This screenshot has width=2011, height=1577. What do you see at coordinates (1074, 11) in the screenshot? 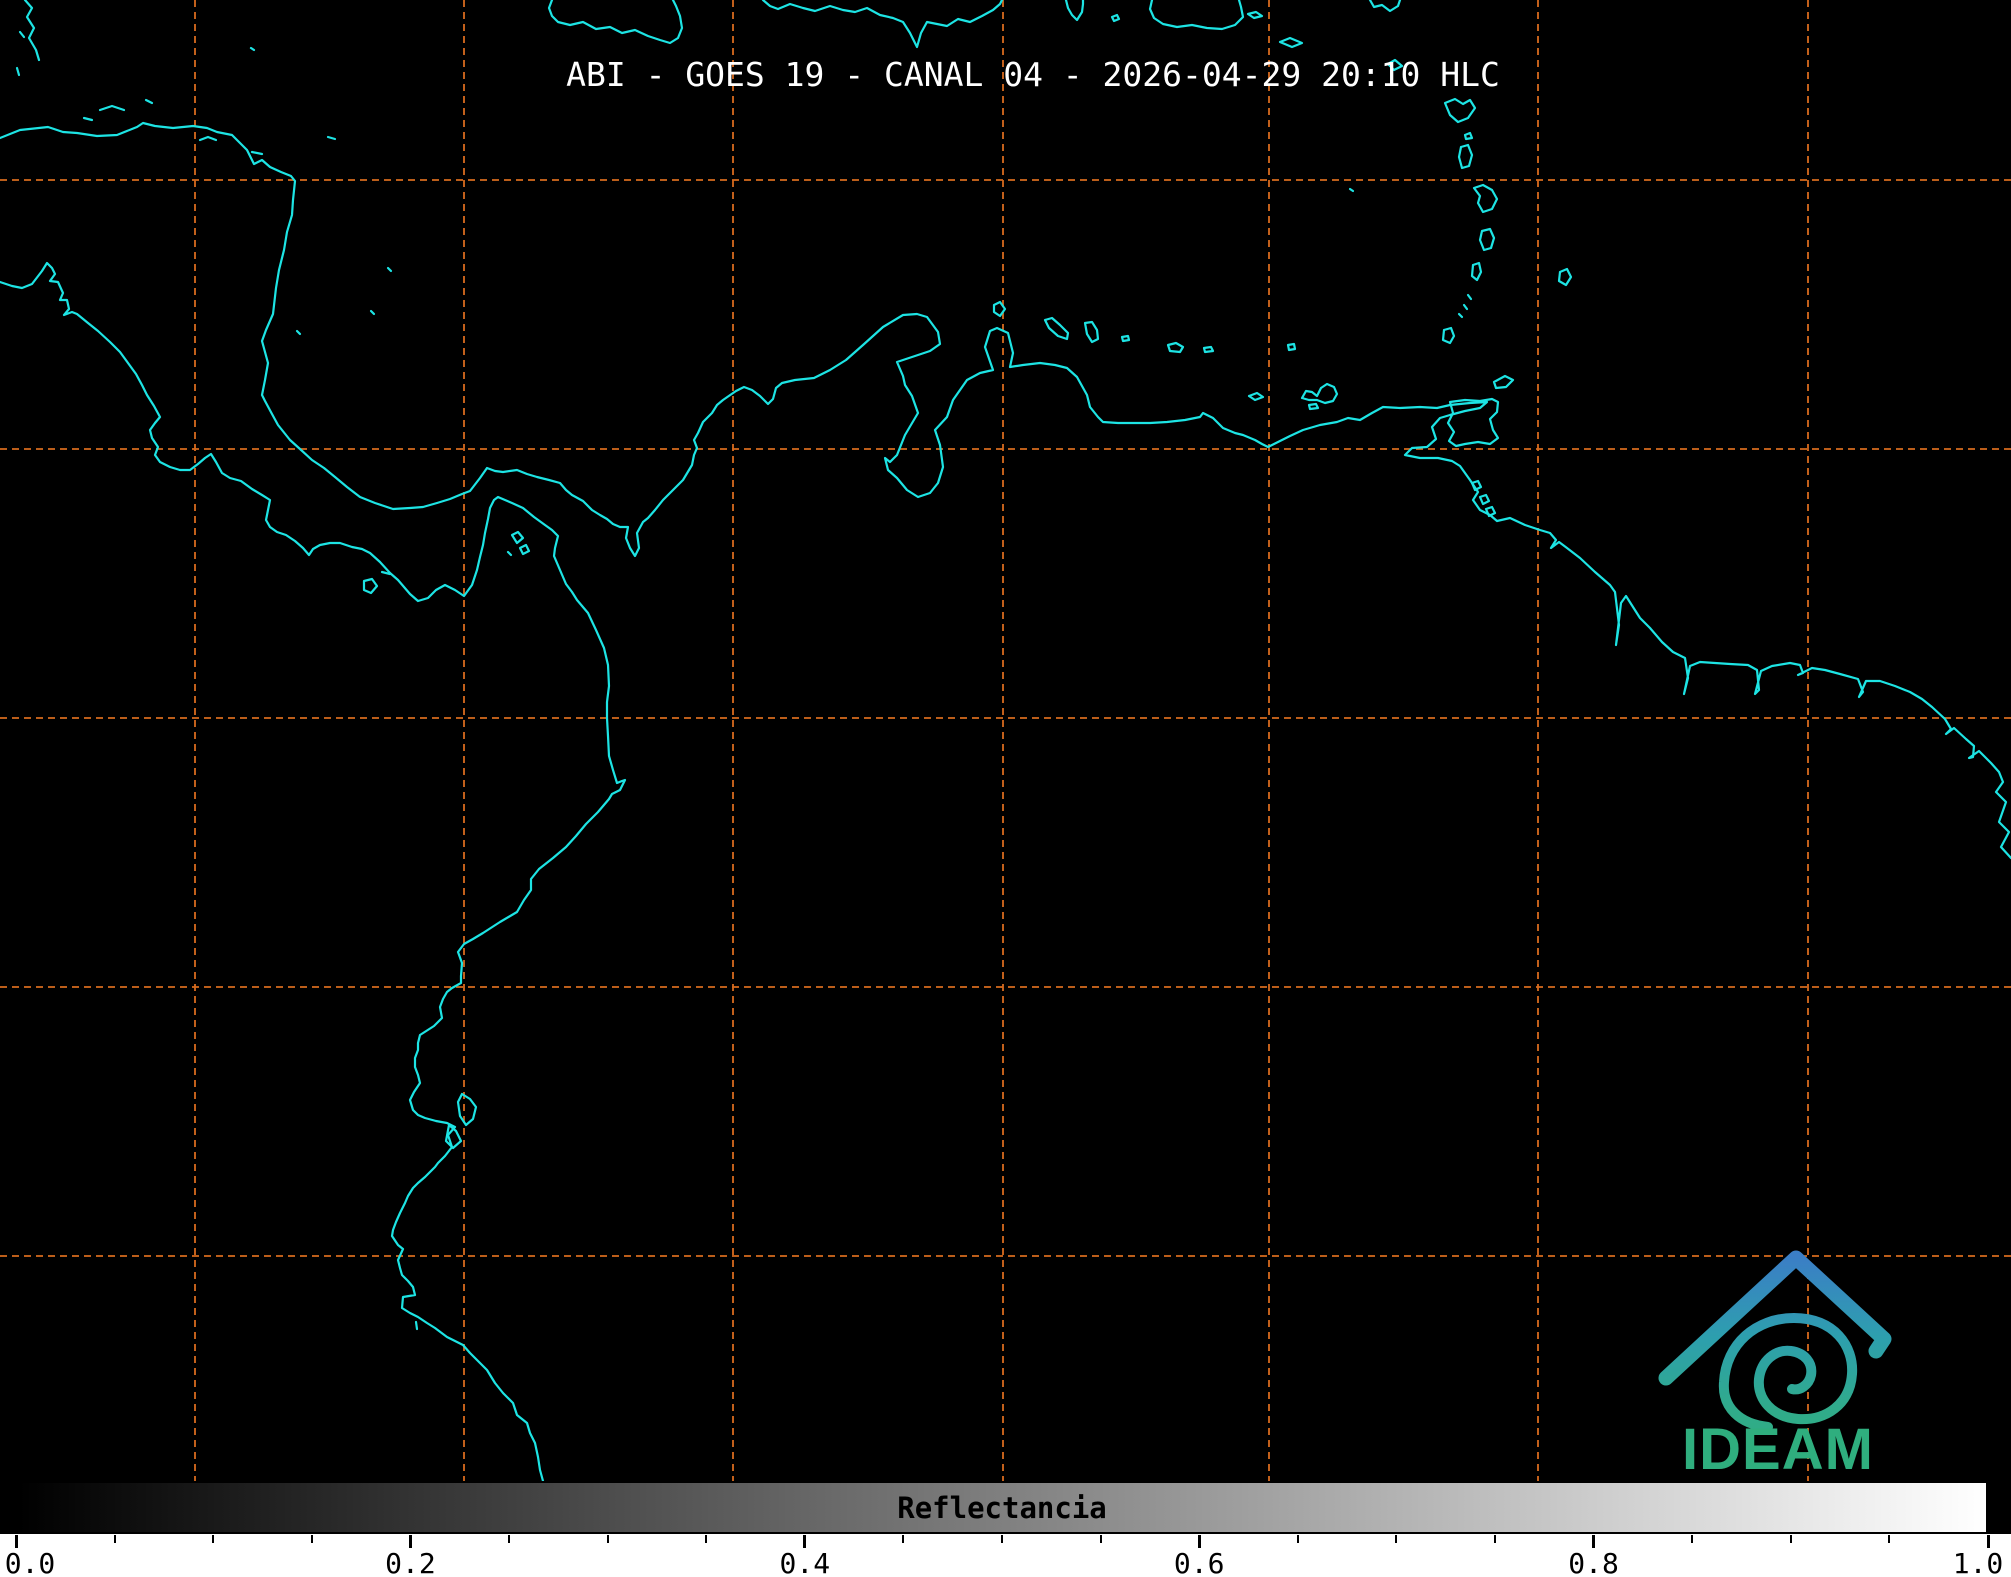
I see `coastline-hispaniola-east` at bounding box center [1074, 11].